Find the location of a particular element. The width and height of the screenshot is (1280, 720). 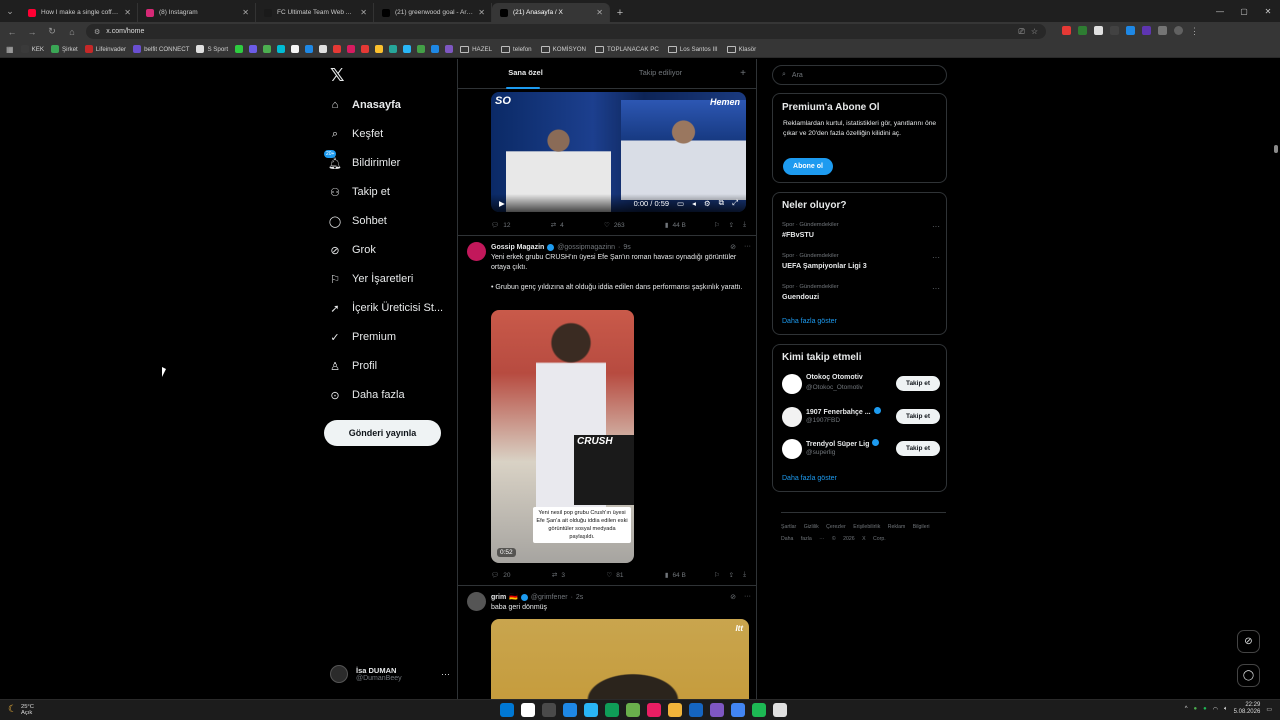

x-logo-icon: 𝕏 is located at coordinates (337, 75).